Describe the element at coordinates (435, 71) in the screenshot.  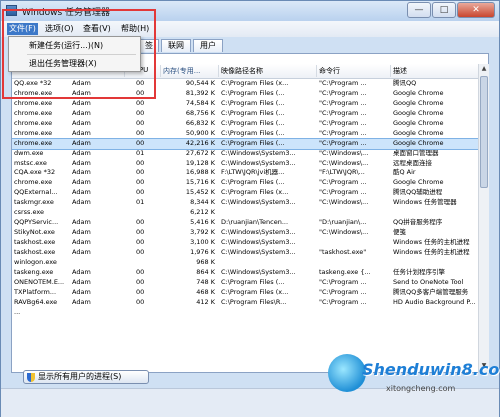
I see `col-description: 描述` at that location.